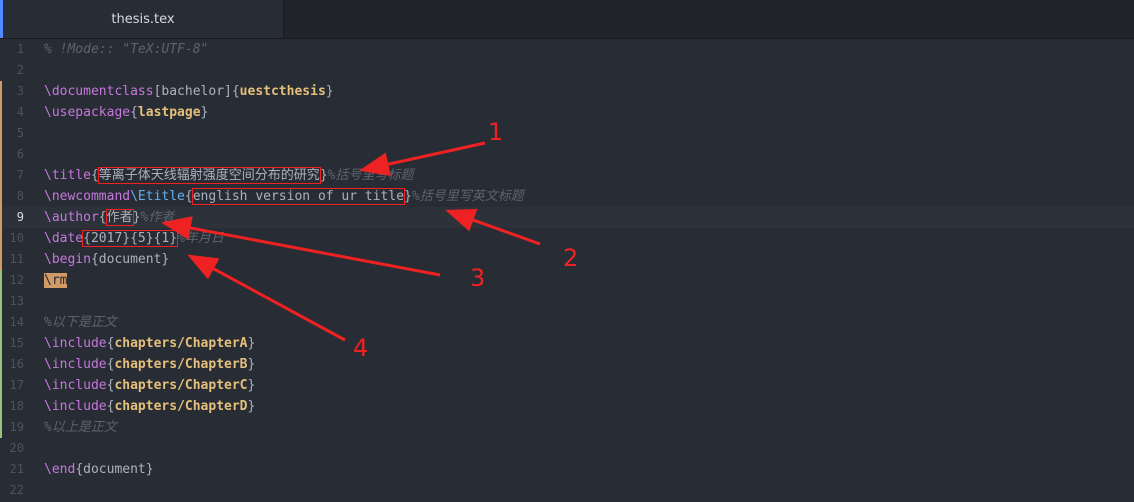  What do you see at coordinates (18, 259) in the screenshot?
I see `line-number-gutter: 11` at bounding box center [18, 259].